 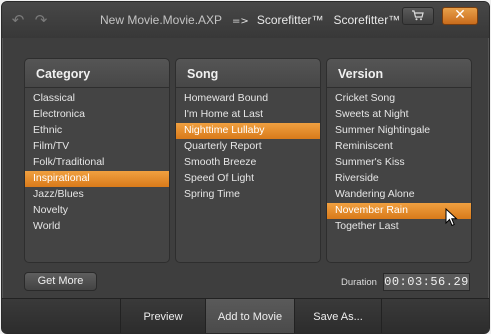 I want to click on product-name-2: Scorefitter™, so click(x=367, y=20).